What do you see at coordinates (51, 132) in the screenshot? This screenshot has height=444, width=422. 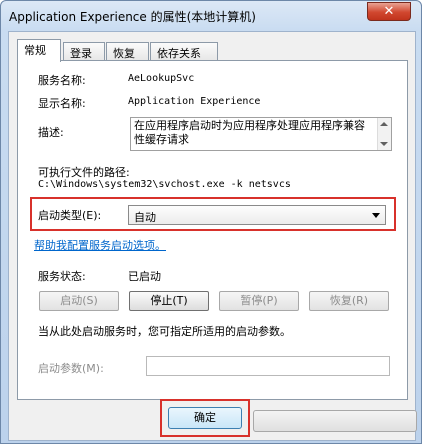 I see `description-label: 描述:` at bounding box center [51, 132].